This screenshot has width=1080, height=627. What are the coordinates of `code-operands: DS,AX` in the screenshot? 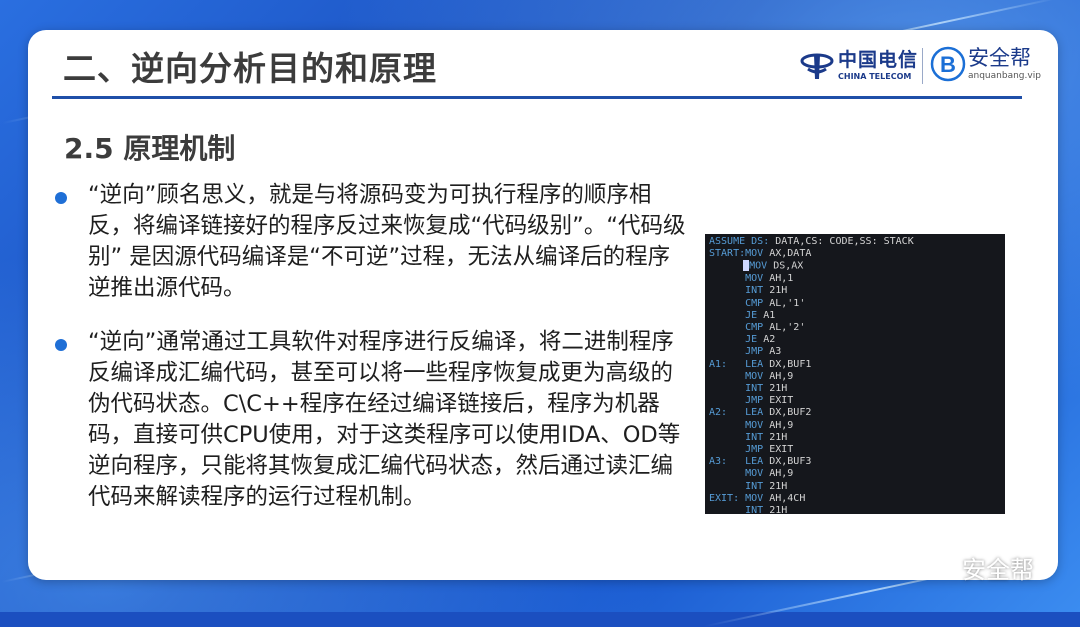 It's located at (788, 266).